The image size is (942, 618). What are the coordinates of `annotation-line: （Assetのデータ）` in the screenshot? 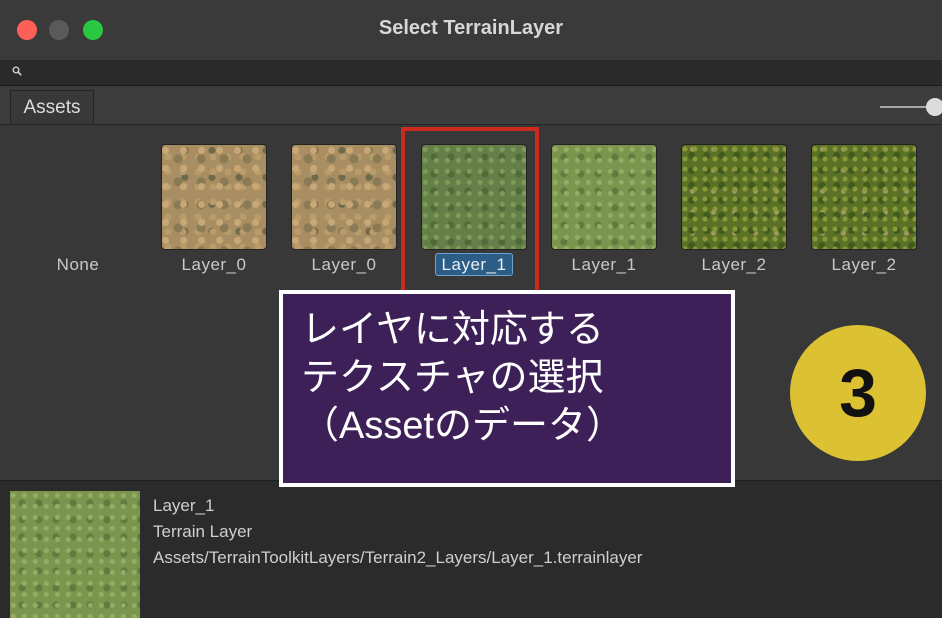 It's located at (463, 426).